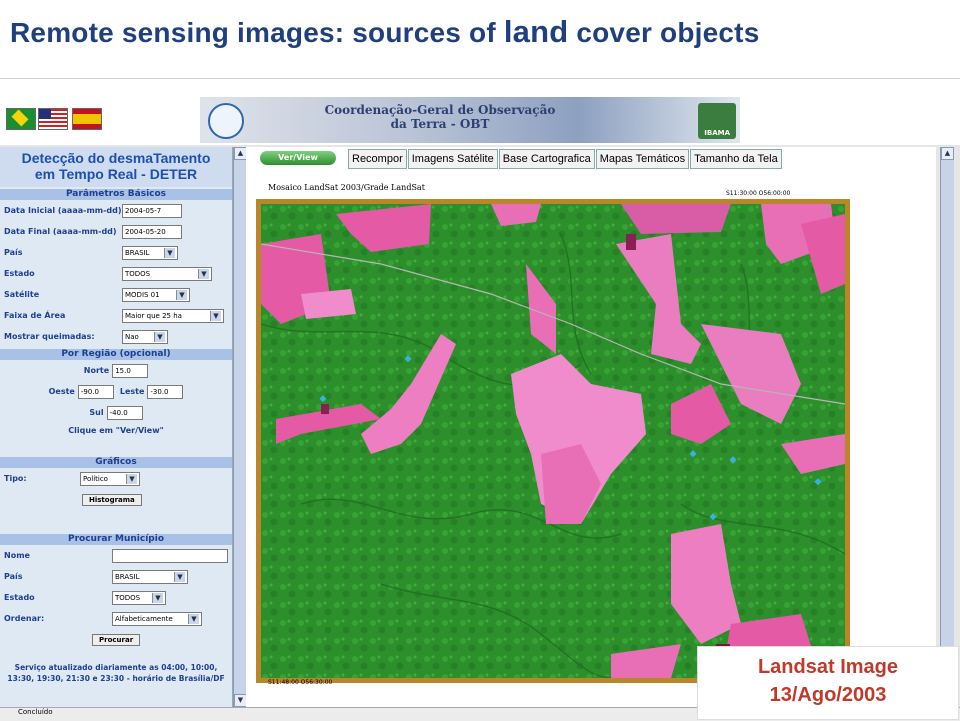 Image resolution: width=960 pixels, height=721 pixels. What do you see at coordinates (170, 555) in the screenshot?
I see `nome-input` at bounding box center [170, 555].